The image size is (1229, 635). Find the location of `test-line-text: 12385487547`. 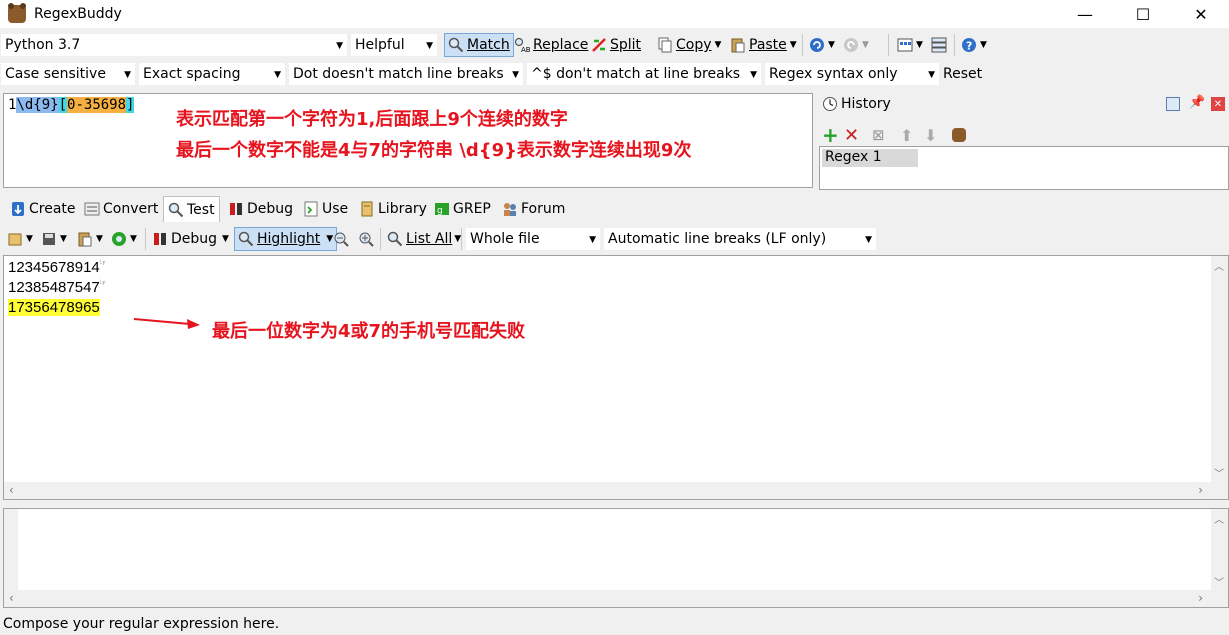

test-line-text: 12385487547 is located at coordinates (54, 287).